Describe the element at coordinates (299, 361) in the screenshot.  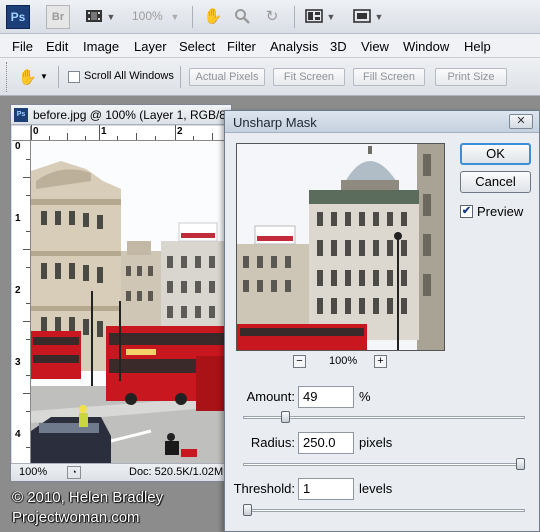
I see `zoom-out-button: −` at that location.